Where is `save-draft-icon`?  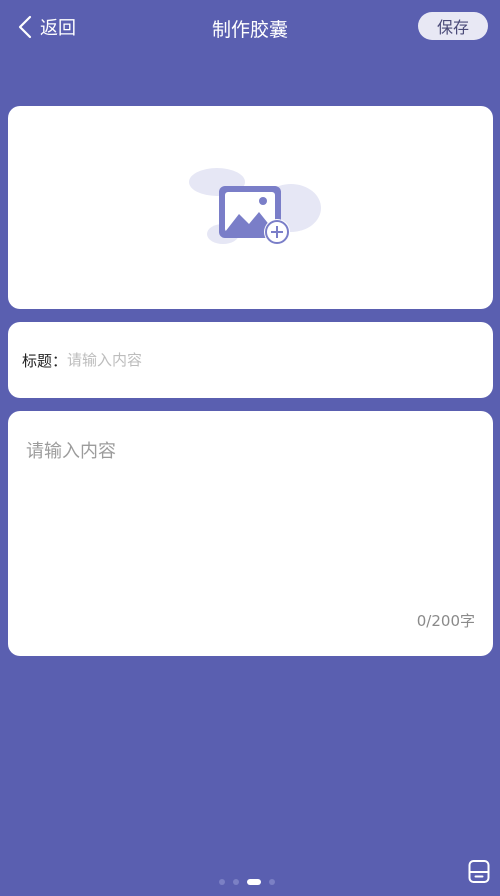
save-draft-icon is located at coordinates (479, 871).